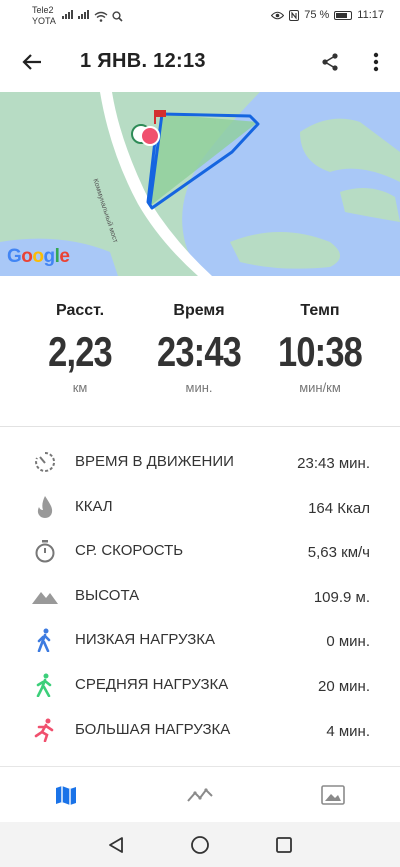 This screenshot has height=867, width=400. I want to click on summary-label: Время, so click(199, 310).